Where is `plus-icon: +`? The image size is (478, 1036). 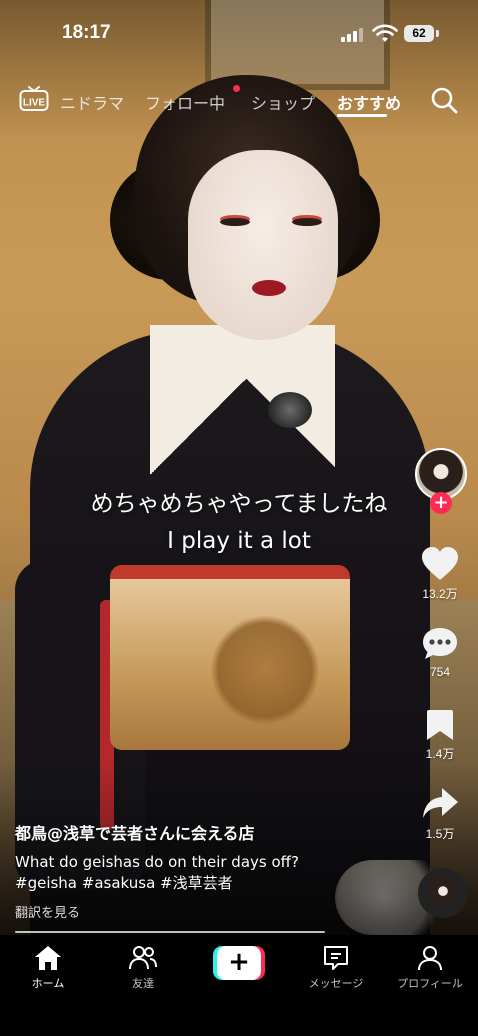
plus-icon: + is located at coordinates (239, 963).